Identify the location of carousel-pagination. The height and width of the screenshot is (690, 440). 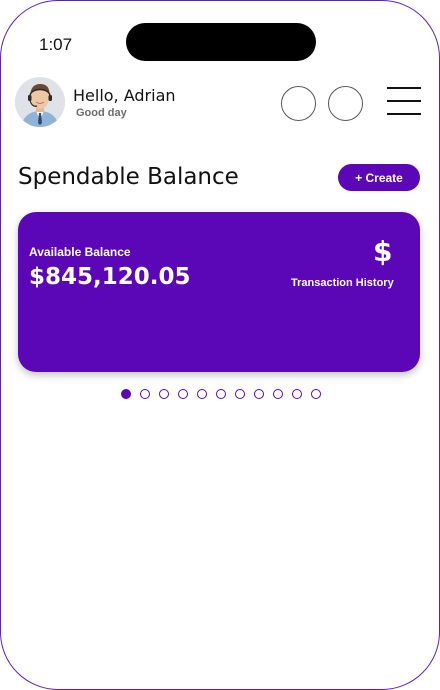
(221, 394).